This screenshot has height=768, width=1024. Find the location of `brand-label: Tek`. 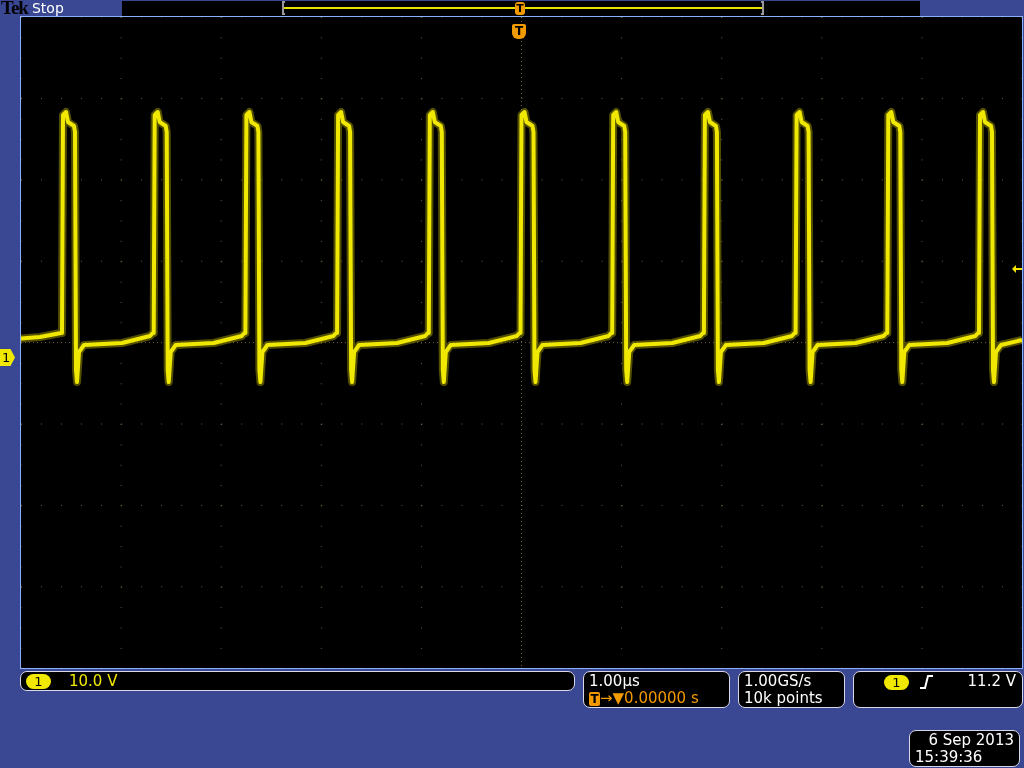

brand-label: Tek is located at coordinates (14, 8).